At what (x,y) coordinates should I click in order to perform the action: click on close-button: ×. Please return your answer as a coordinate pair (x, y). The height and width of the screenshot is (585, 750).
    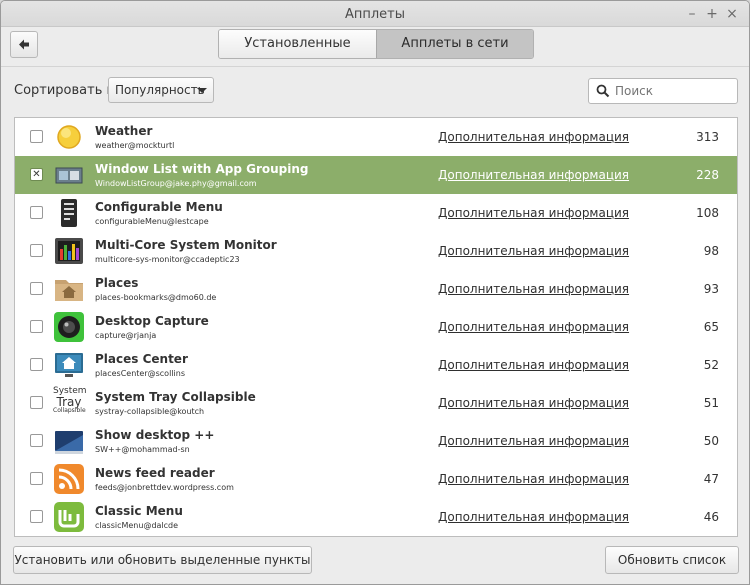
    Looking at the image, I should click on (732, 14).